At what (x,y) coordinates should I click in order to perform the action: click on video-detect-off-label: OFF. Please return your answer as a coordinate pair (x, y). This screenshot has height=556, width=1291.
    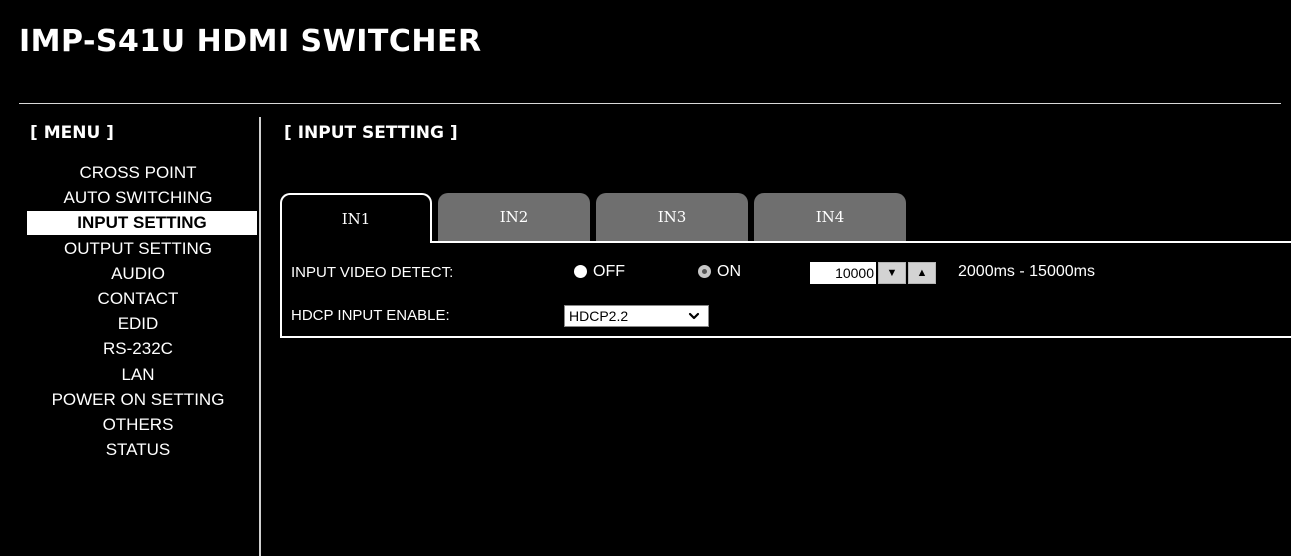
    Looking at the image, I should click on (609, 271).